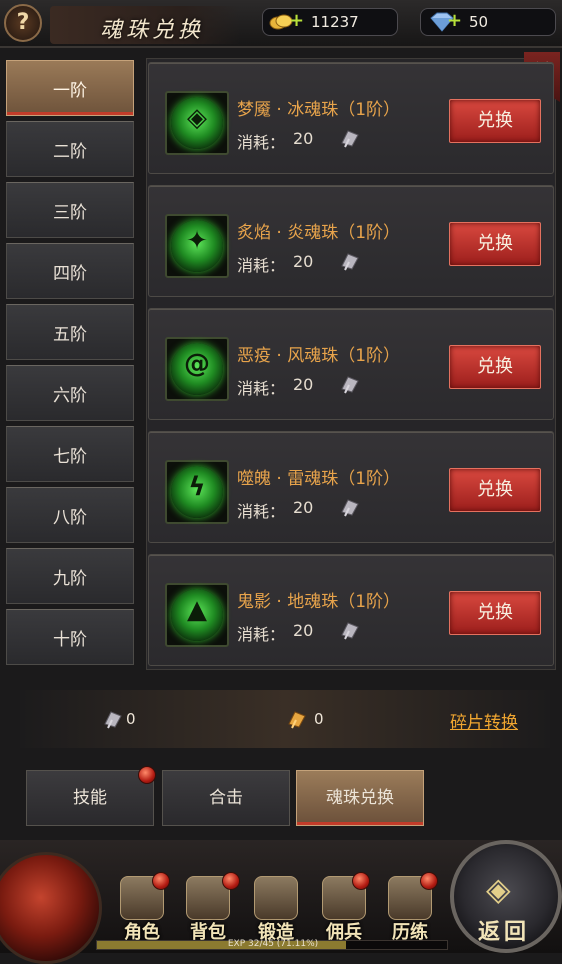 The width and height of the screenshot is (562, 964). What do you see at coordinates (504, 932) in the screenshot?
I see `return-label: 返回` at bounding box center [504, 932].